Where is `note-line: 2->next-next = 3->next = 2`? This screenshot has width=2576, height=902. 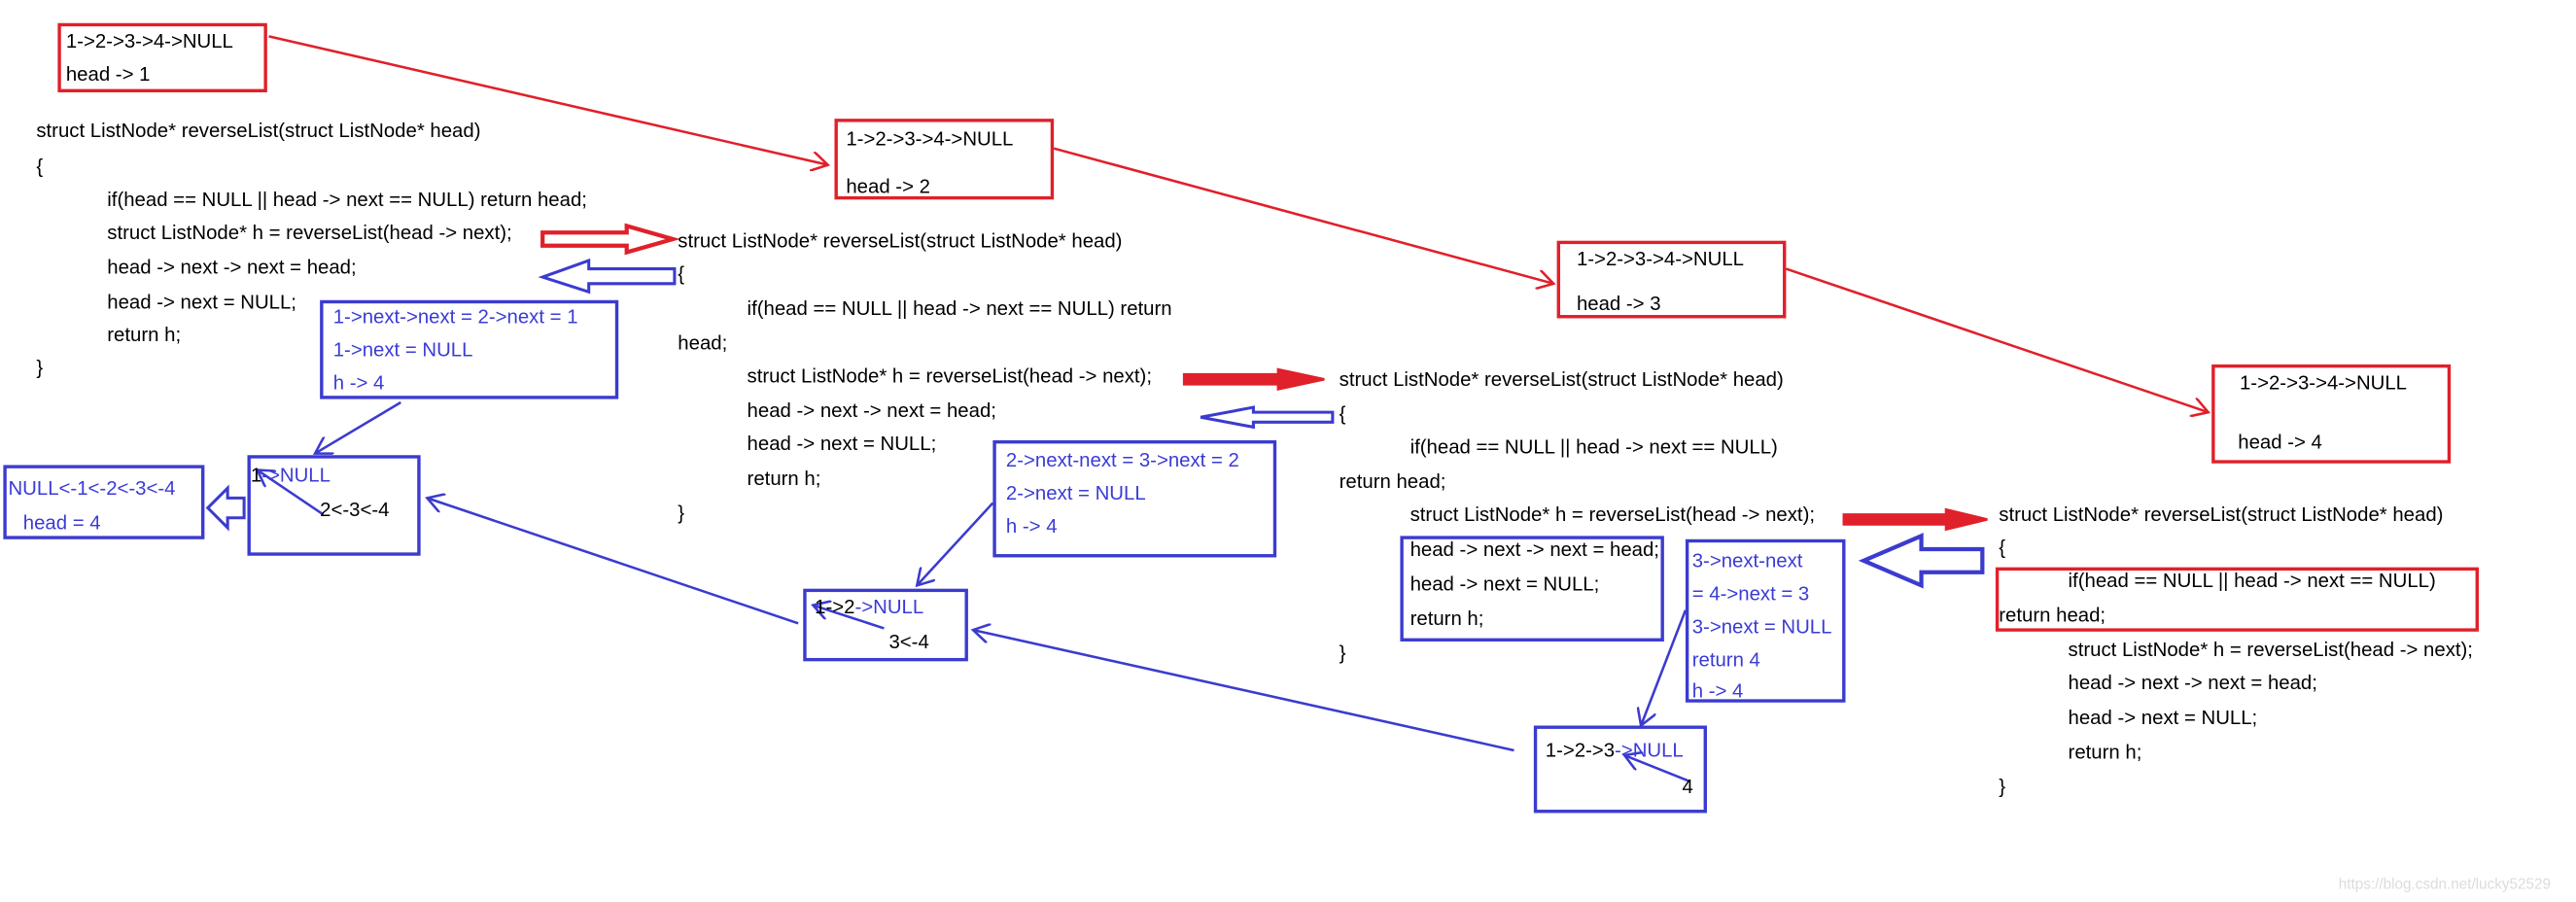 note-line: 2->next-next = 3->next = 2 is located at coordinates (1122, 460).